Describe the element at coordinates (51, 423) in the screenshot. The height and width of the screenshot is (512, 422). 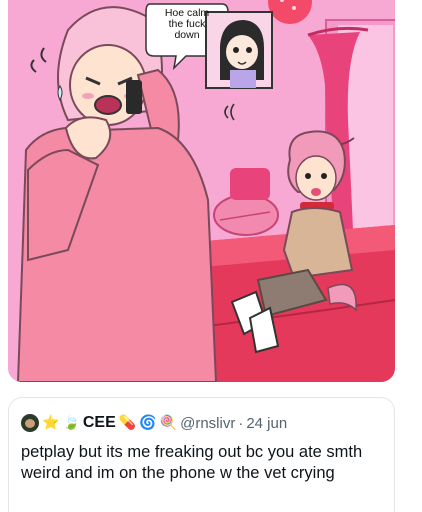
I see `star-badge-icon: ⭐` at that location.